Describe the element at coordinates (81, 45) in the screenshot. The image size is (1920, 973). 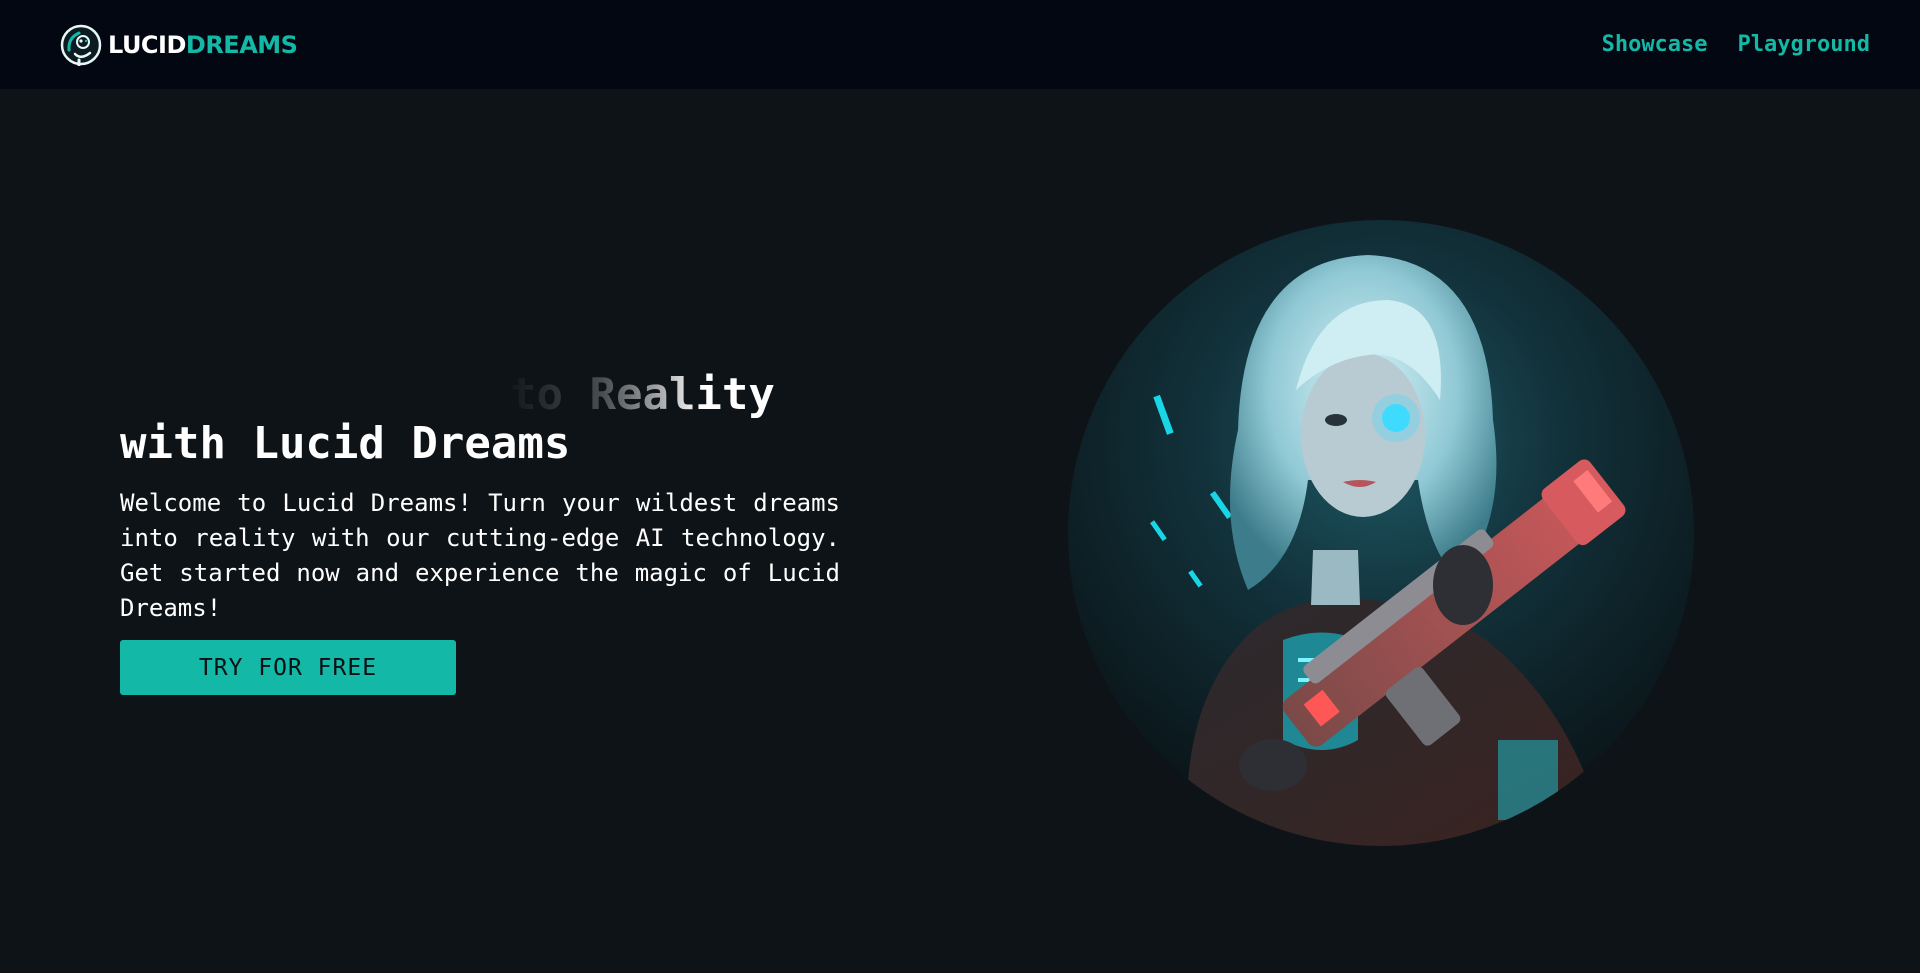
I see `astronaut-logo-icon` at that location.